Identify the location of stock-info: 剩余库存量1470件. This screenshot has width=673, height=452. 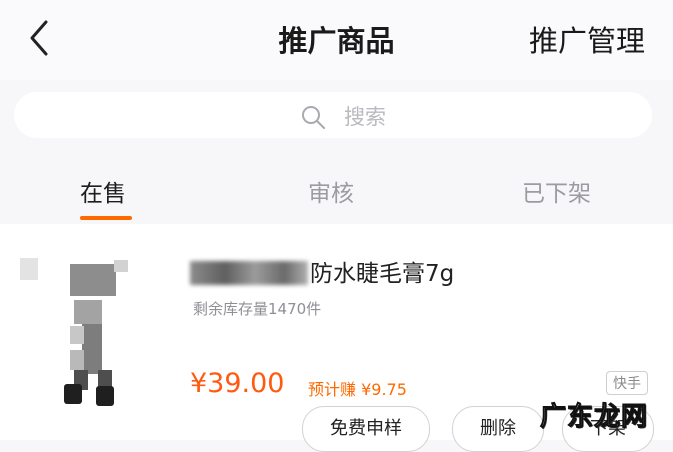
(257, 309).